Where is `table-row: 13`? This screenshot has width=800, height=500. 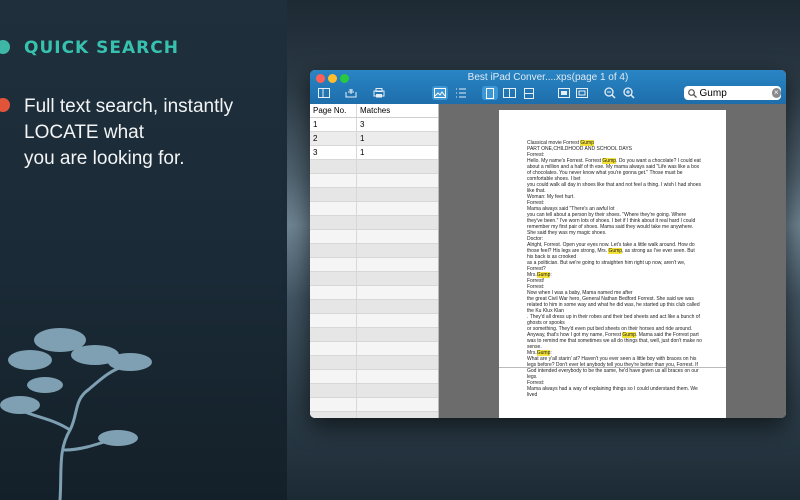 table-row: 13 is located at coordinates (374, 125).